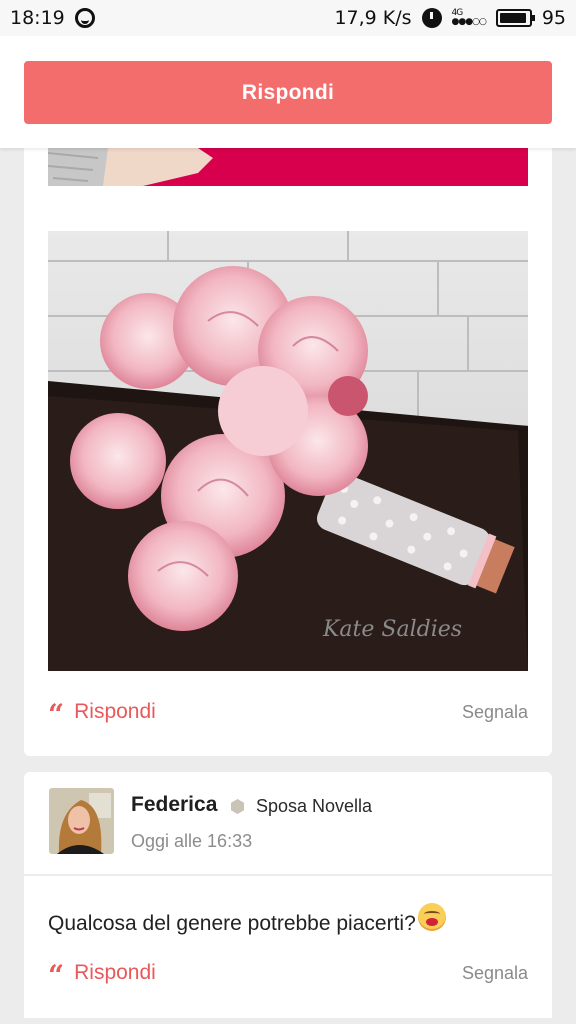 The image size is (576, 1024). I want to click on post-timestamp: Oggi alle 16:33, so click(192, 841).